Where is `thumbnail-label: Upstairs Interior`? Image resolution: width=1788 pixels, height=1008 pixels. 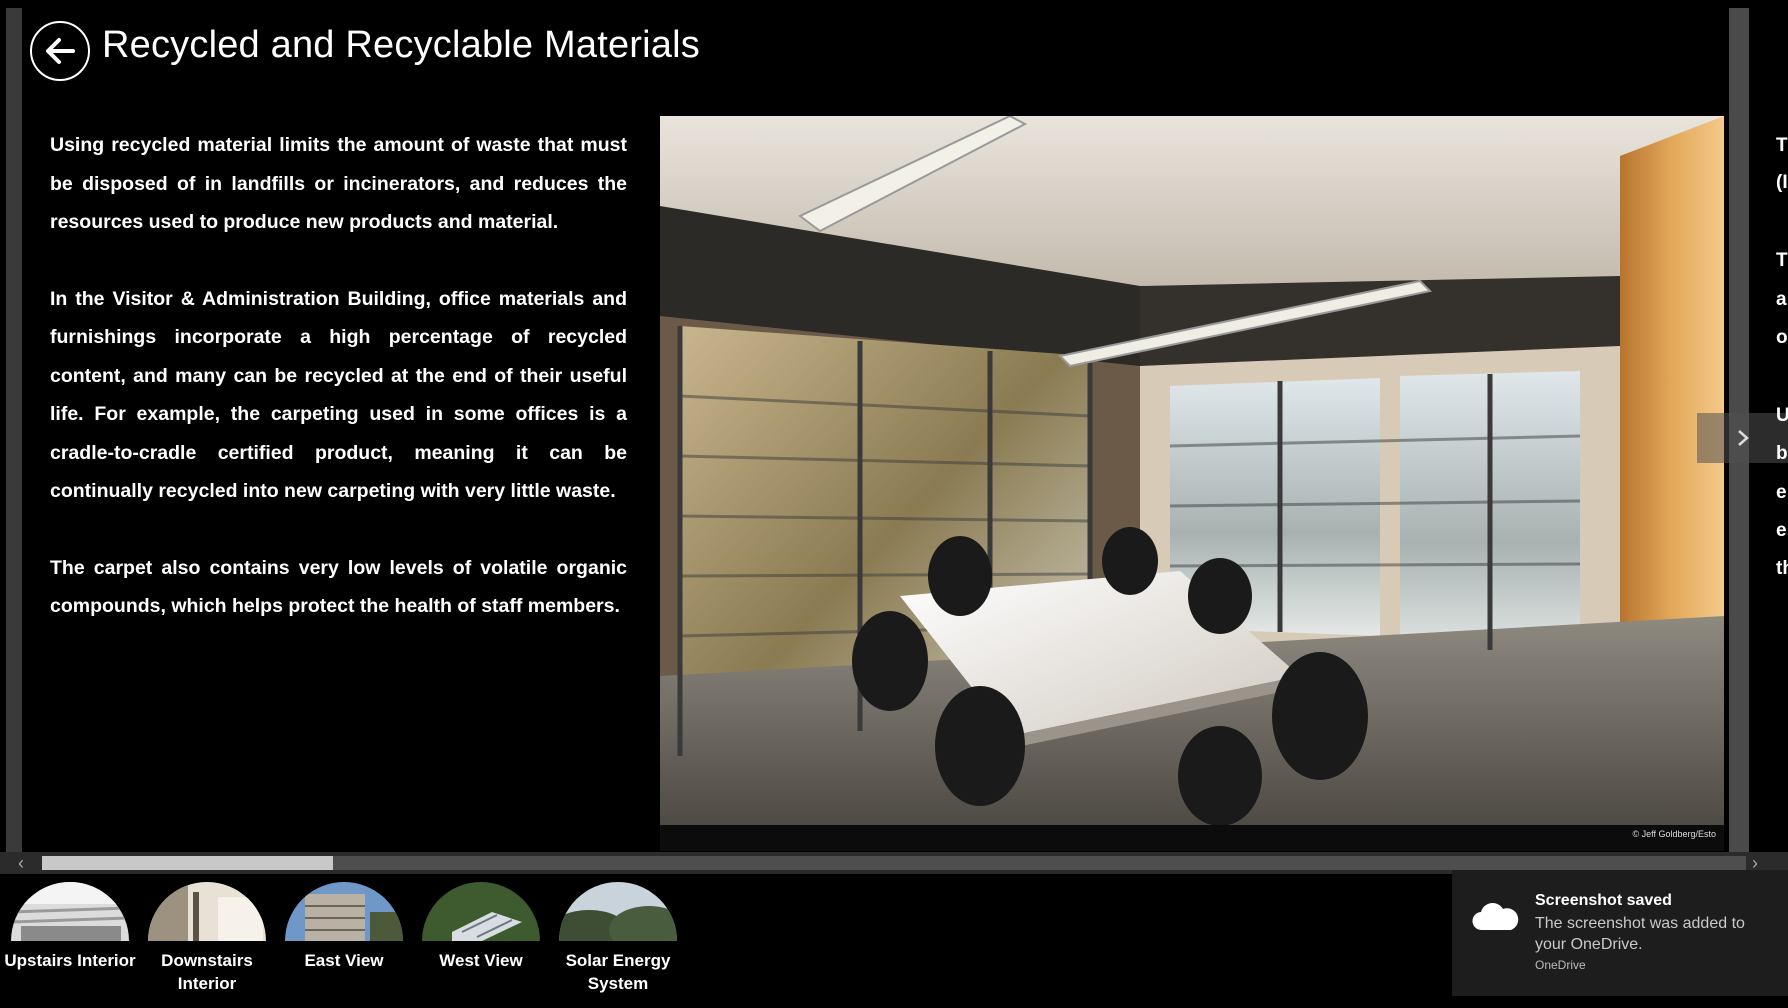 thumbnail-label: Upstairs Interior is located at coordinates (70, 960).